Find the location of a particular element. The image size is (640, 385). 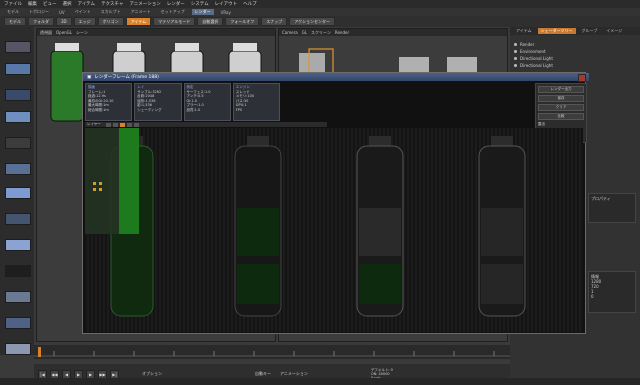

options-label: オプション is located at coordinates (152, 374).